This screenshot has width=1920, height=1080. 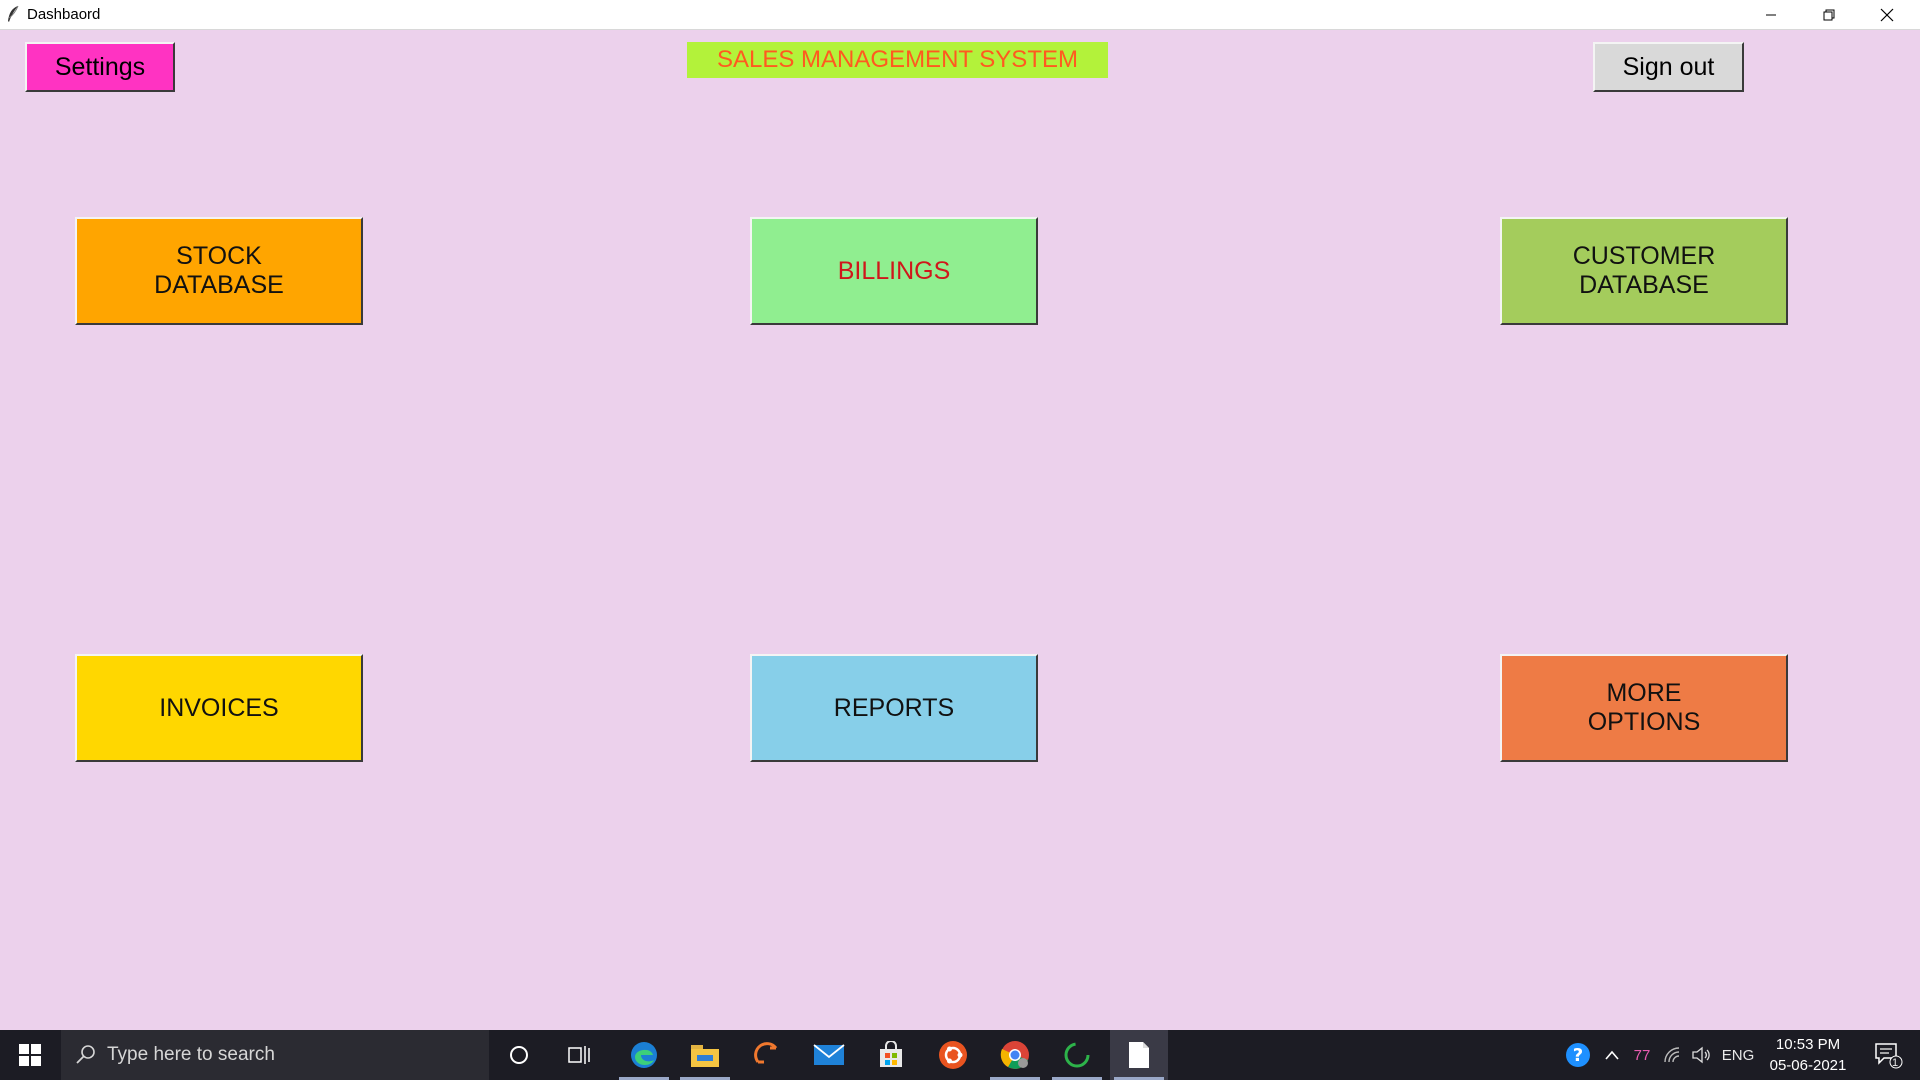 I want to click on chrome-button, so click(x=1015, y=1055).